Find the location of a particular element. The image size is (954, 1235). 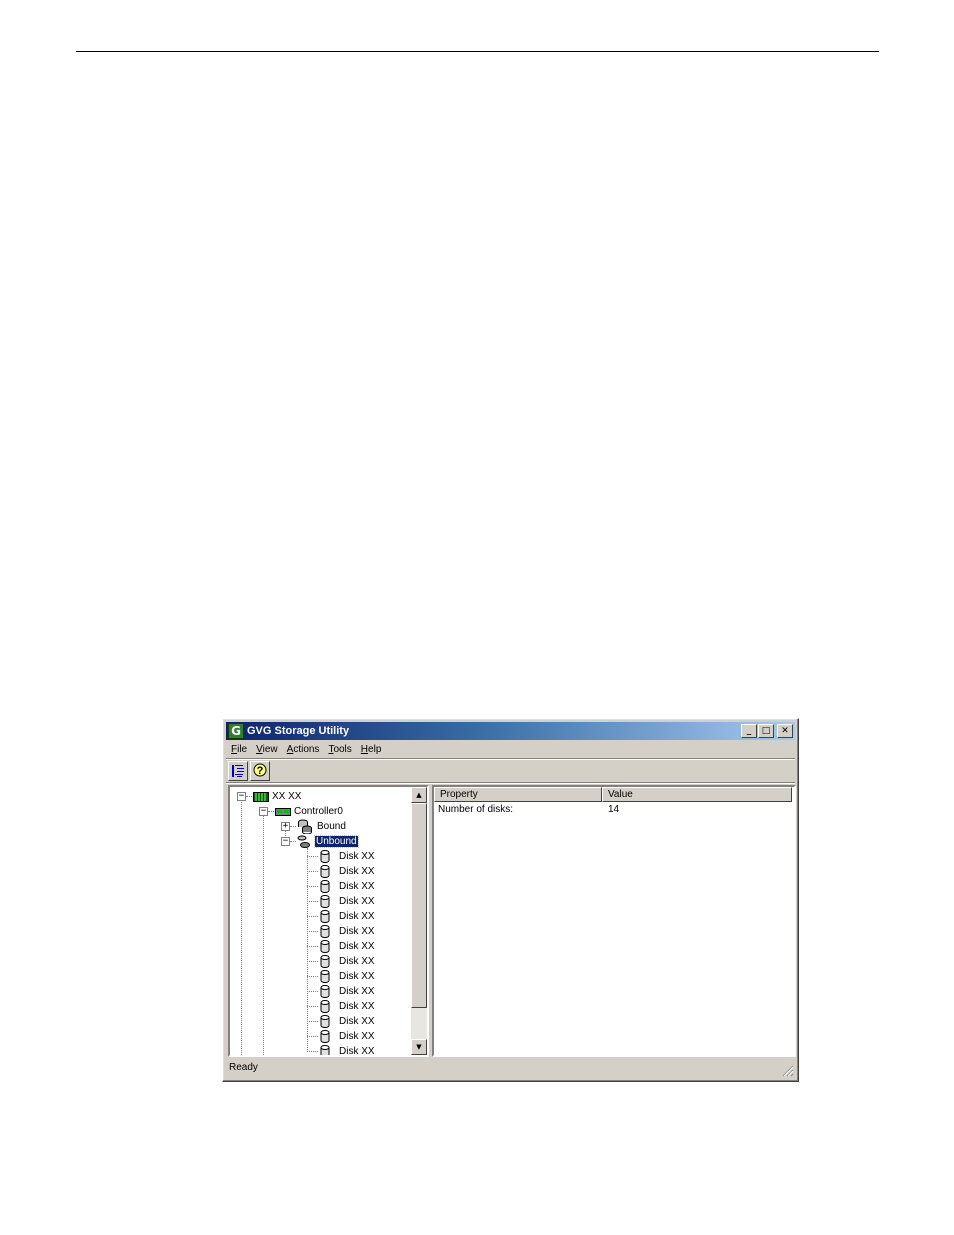

maximize-button: □ is located at coordinates (766, 731).